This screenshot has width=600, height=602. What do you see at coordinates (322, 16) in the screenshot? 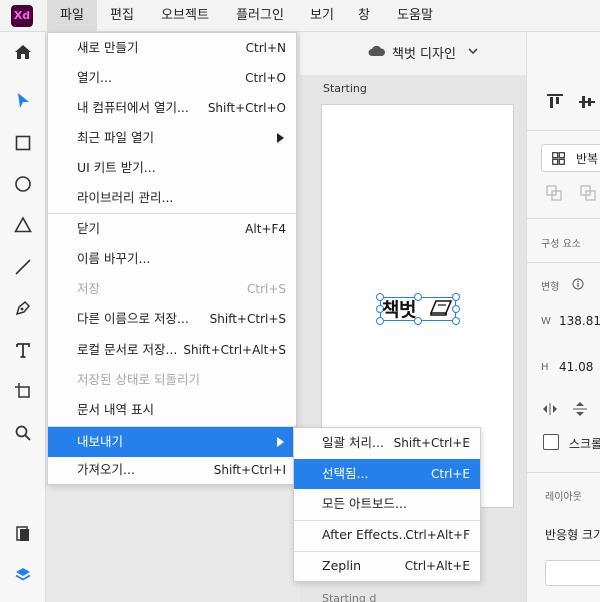
I see `menu-view: 보기` at bounding box center [322, 16].